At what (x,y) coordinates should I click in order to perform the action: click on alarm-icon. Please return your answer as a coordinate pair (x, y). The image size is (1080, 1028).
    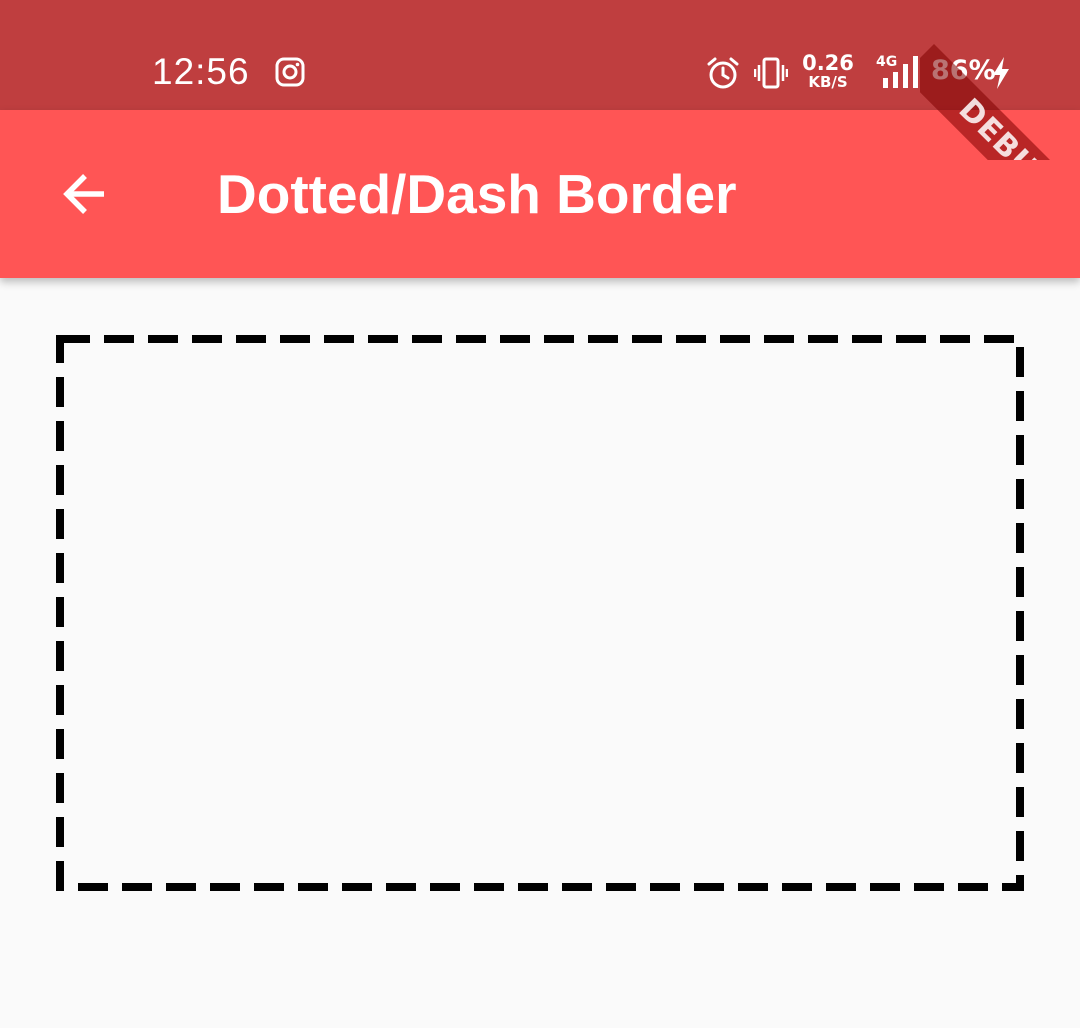
    Looking at the image, I should click on (723, 73).